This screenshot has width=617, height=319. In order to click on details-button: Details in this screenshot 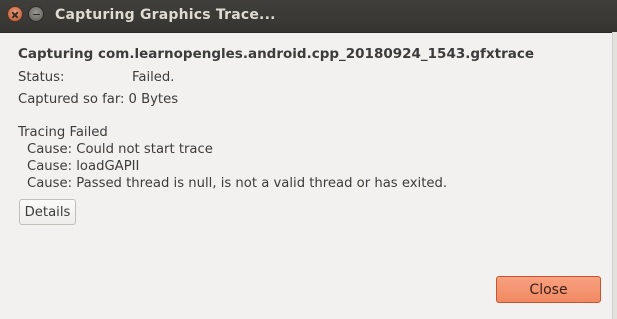, I will do `click(47, 212)`.